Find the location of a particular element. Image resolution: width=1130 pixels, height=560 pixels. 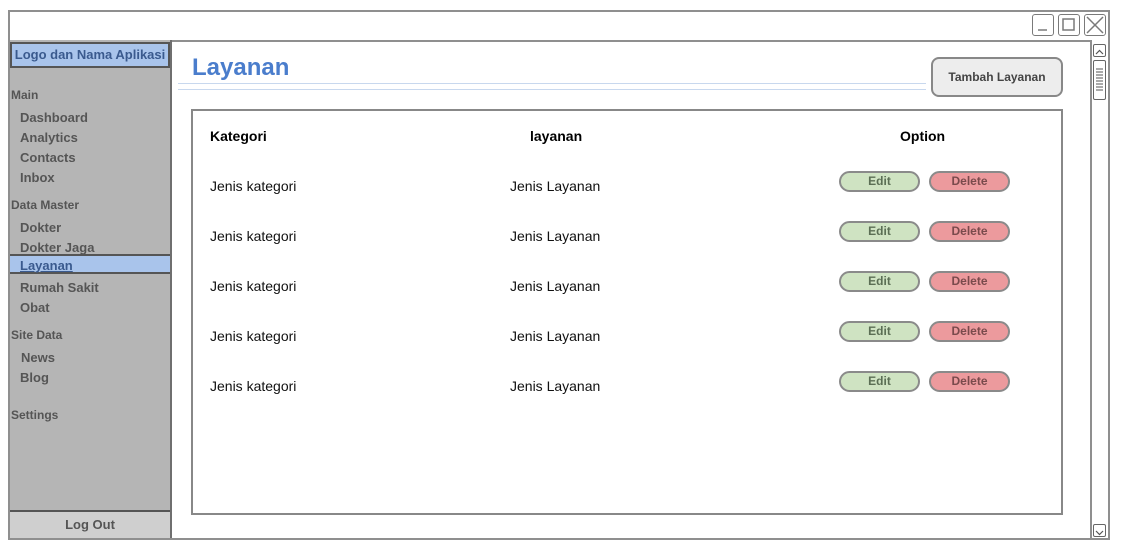

sidebar-item-contacts: Contacts is located at coordinates (48, 157).